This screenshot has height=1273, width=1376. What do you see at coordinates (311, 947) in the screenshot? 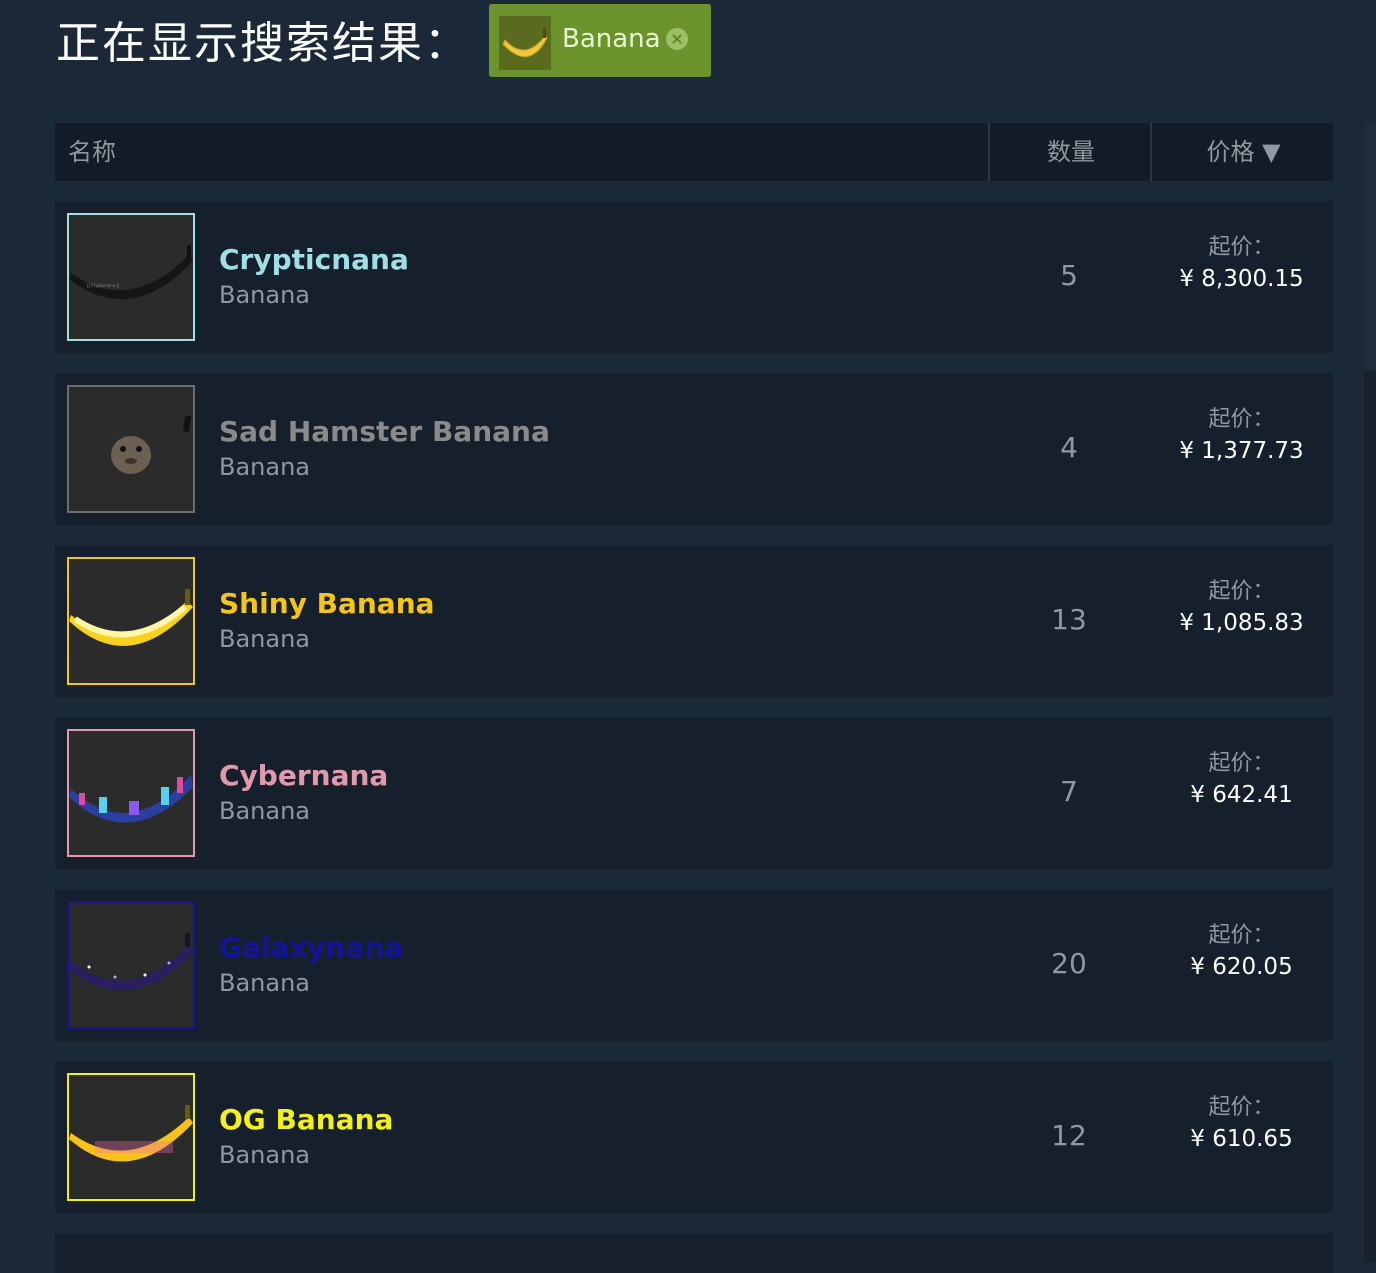
I see `item-name: Galaxynana` at bounding box center [311, 947].